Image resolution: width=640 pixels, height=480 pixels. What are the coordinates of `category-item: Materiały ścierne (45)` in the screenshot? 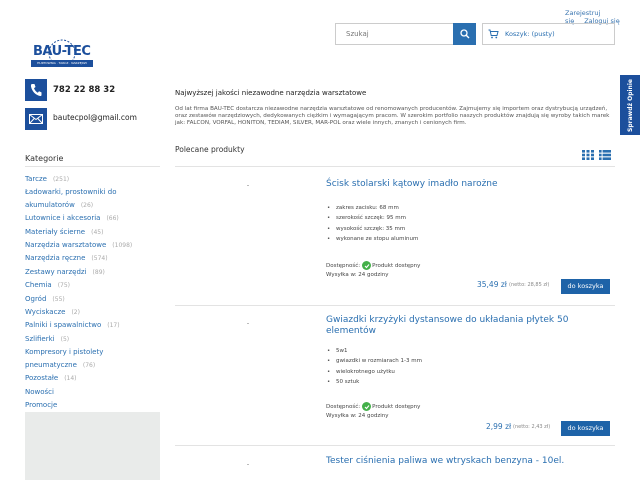 It's located at (92, 232).